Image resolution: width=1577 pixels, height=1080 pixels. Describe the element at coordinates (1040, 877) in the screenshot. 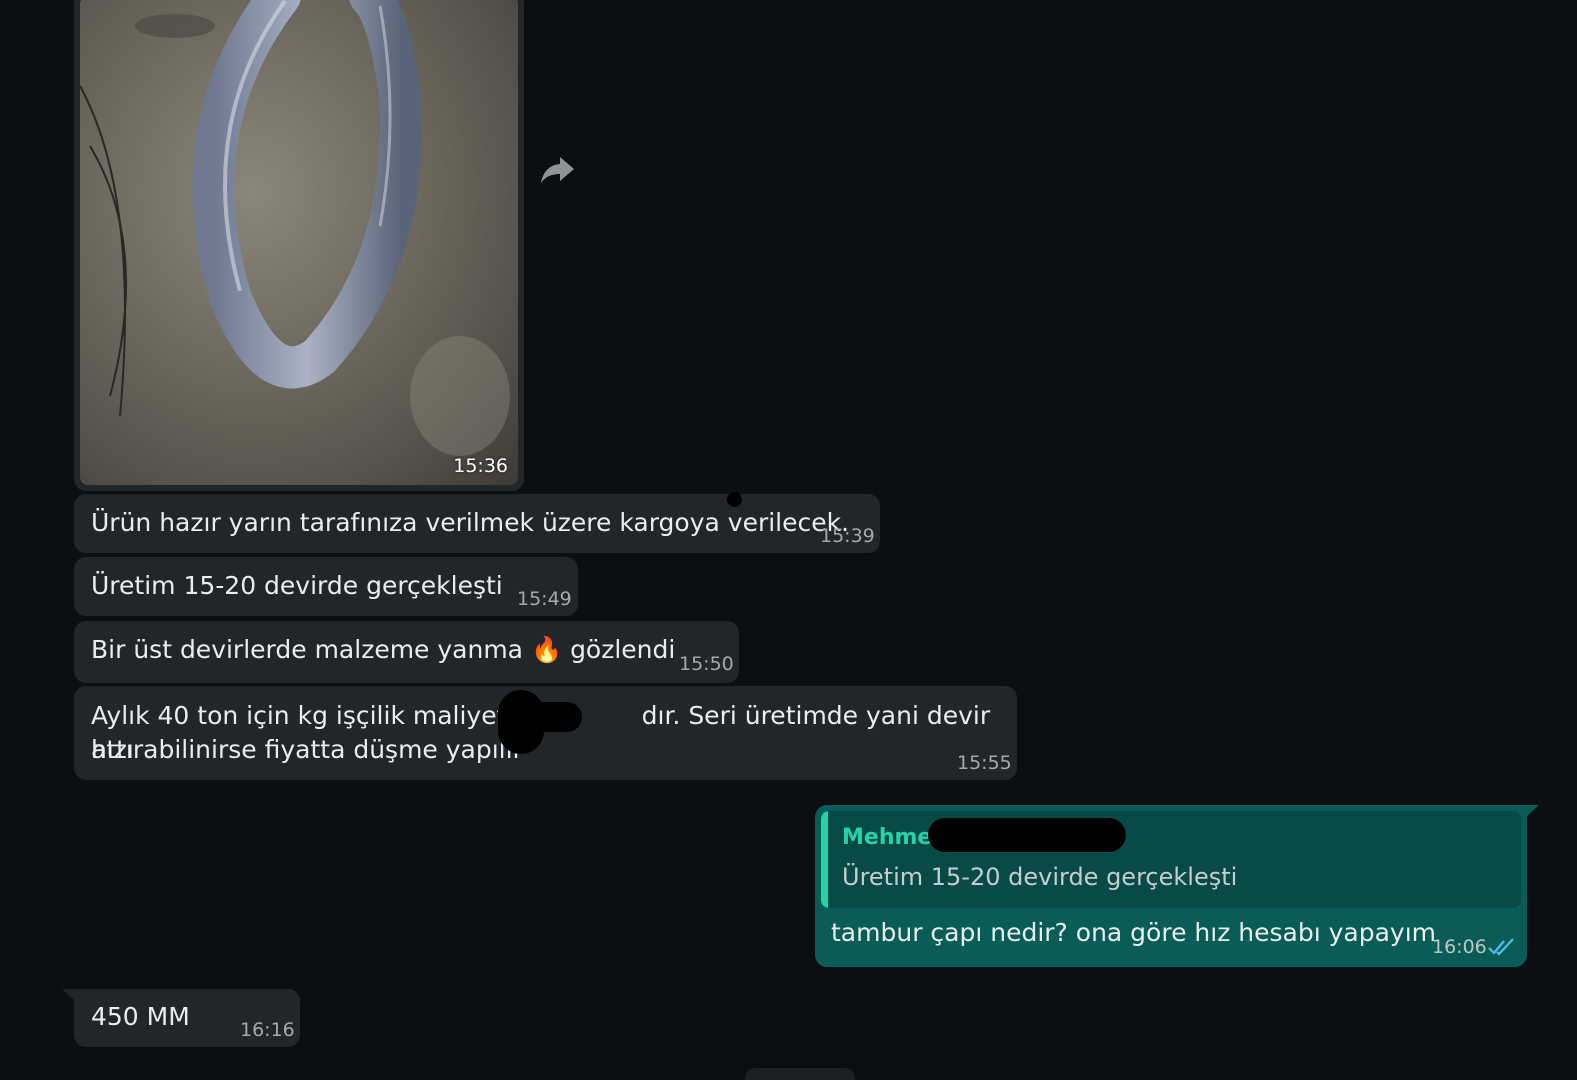

I see `quote-text: Üretim 15-20 devirde gerçekleşti` at that location.